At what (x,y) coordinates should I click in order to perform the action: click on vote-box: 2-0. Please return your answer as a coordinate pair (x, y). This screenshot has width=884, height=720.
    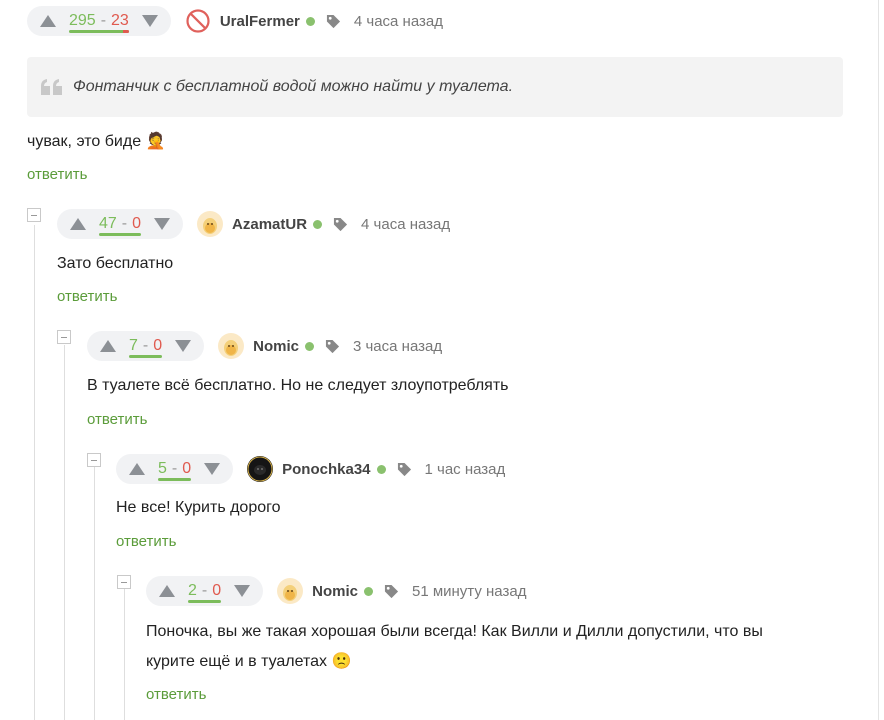
    Looking at the image, I should click on (205, 591).